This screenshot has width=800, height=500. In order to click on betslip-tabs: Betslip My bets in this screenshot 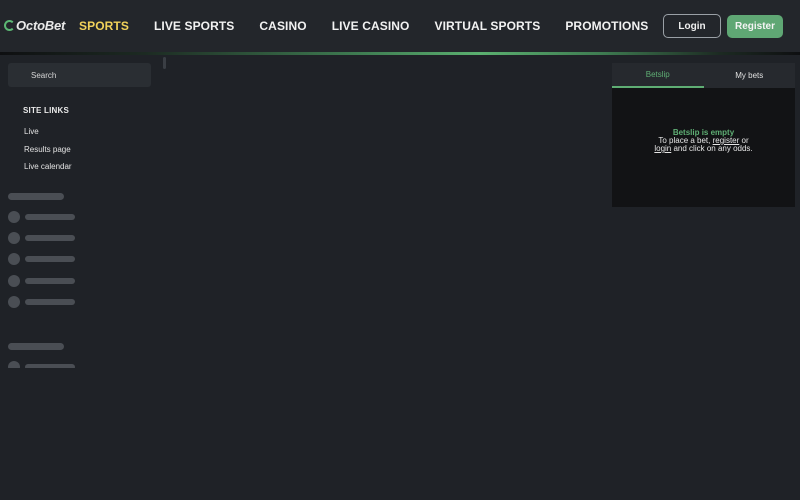, I will do `click(703, 75)`.